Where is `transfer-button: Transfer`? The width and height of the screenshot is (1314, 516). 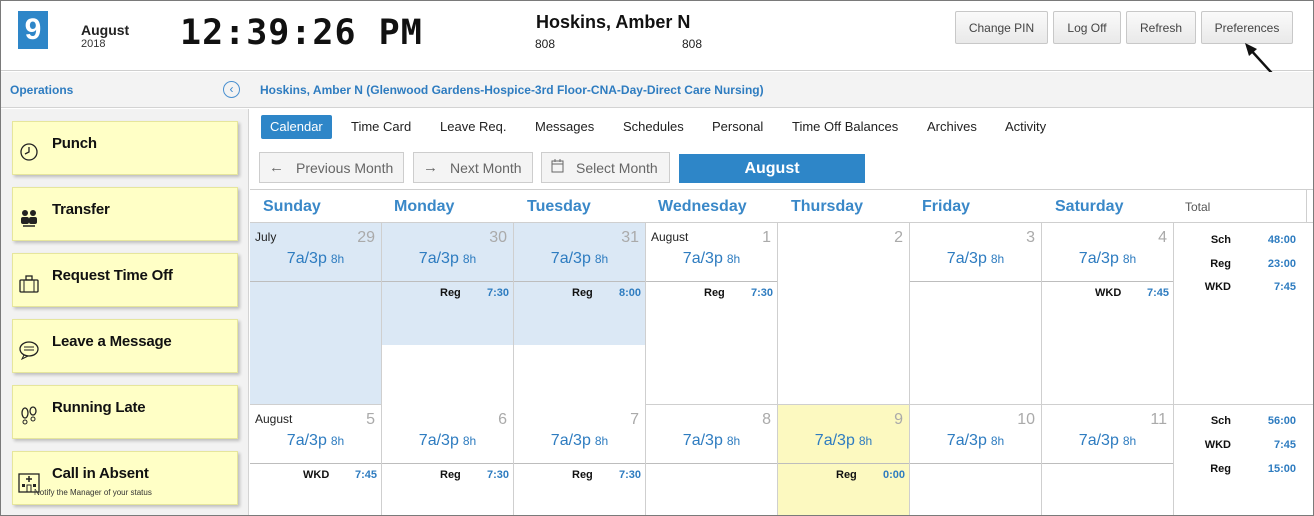
transfer-button: Transfer is located at coordinates (125, 214).